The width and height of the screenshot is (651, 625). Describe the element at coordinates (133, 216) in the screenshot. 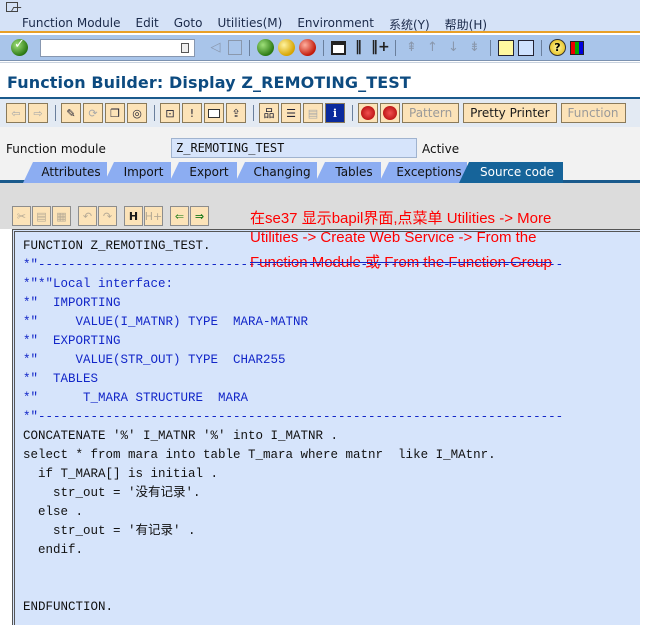

I see `find-icon: H` at that location.